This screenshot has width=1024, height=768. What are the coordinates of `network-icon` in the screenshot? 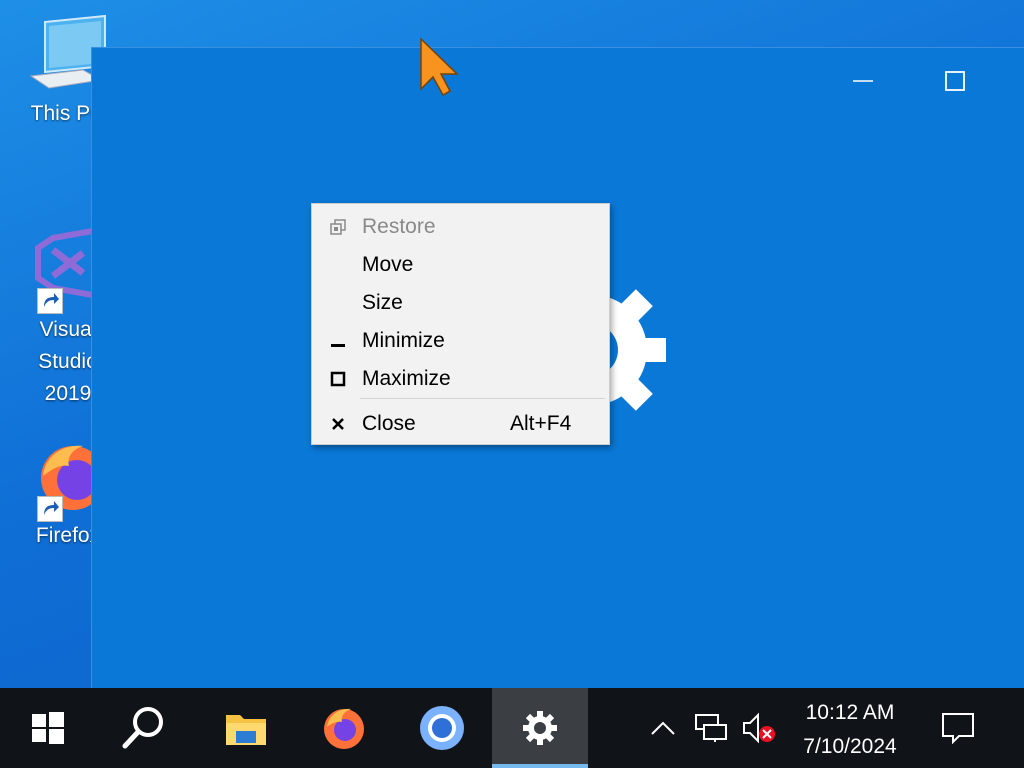 It's located at (711, 728).